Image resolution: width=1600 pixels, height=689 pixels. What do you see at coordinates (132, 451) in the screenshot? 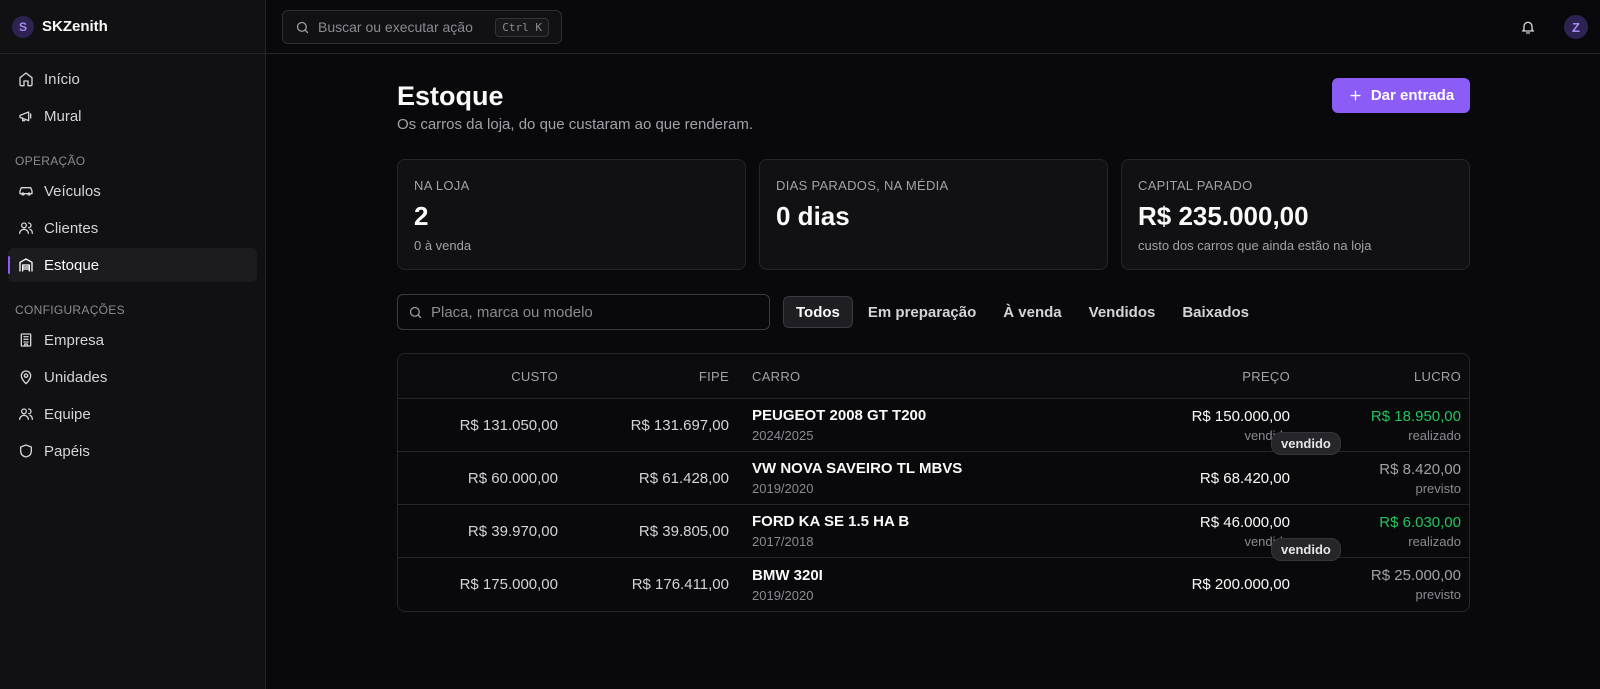
I see `sidebar-item-papeis: Papéis` at bounding box center [132, 451].